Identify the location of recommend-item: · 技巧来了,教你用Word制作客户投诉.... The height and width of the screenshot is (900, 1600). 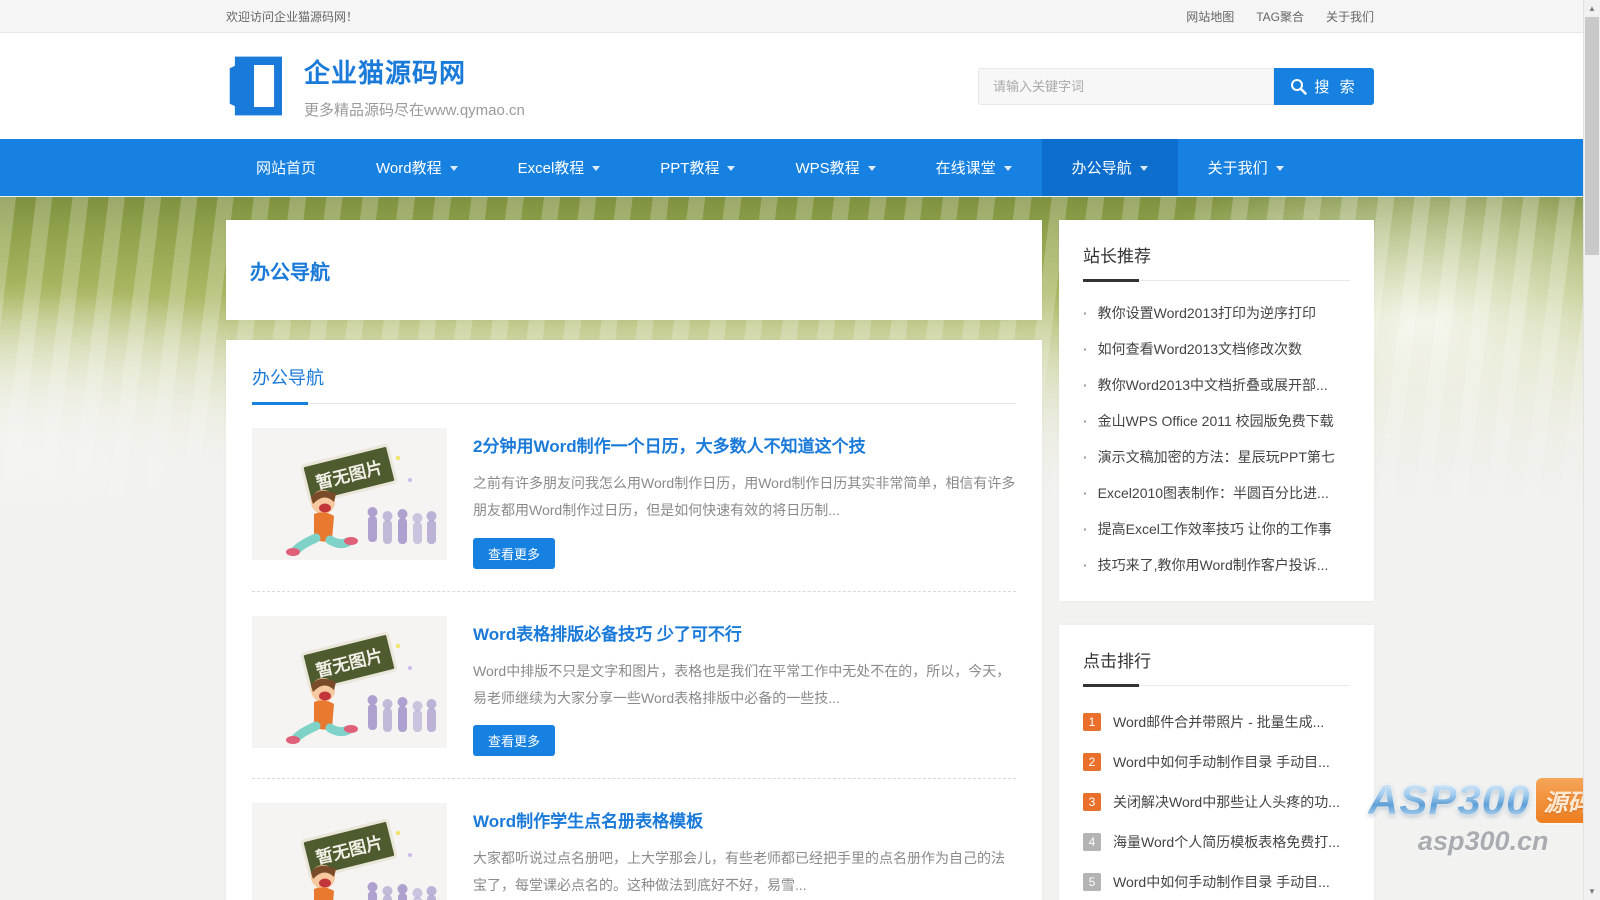
(1216, 565).